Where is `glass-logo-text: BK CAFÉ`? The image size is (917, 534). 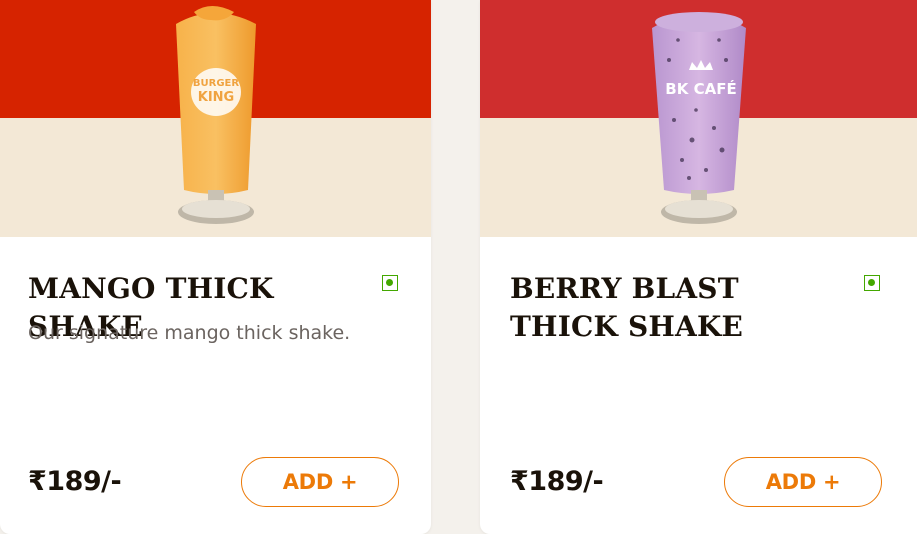 glass-logo-text: BK CAFÉ is located at coordinates (700, 88).